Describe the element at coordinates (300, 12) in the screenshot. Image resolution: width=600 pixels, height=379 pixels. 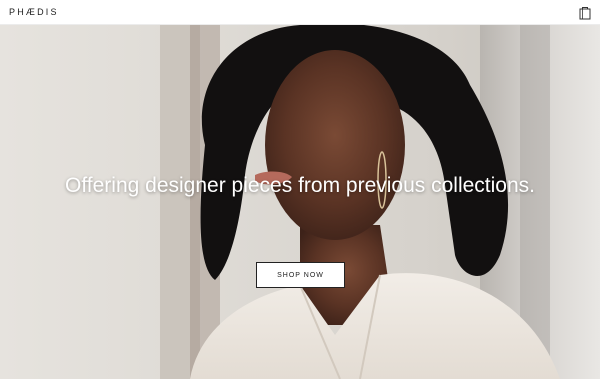
I see `top-navigation-bar: PHÆDIS` at that location.